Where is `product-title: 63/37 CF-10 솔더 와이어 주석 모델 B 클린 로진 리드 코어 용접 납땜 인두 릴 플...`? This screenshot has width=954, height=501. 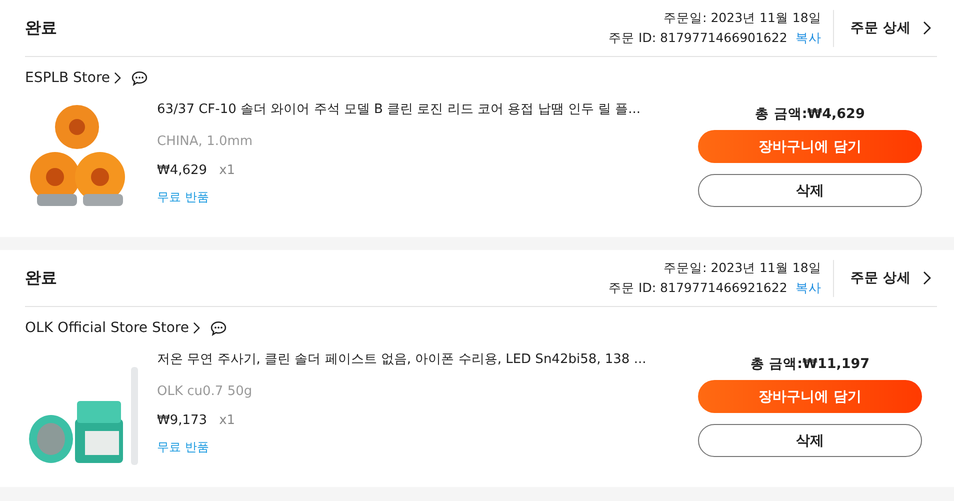 product-title: 63/37 CF-10 솔더 와이어 주석 모델 B 클린 로진 리드 코어 용접 납땜 인두 릴 플... is located at coordinates (399, 110).